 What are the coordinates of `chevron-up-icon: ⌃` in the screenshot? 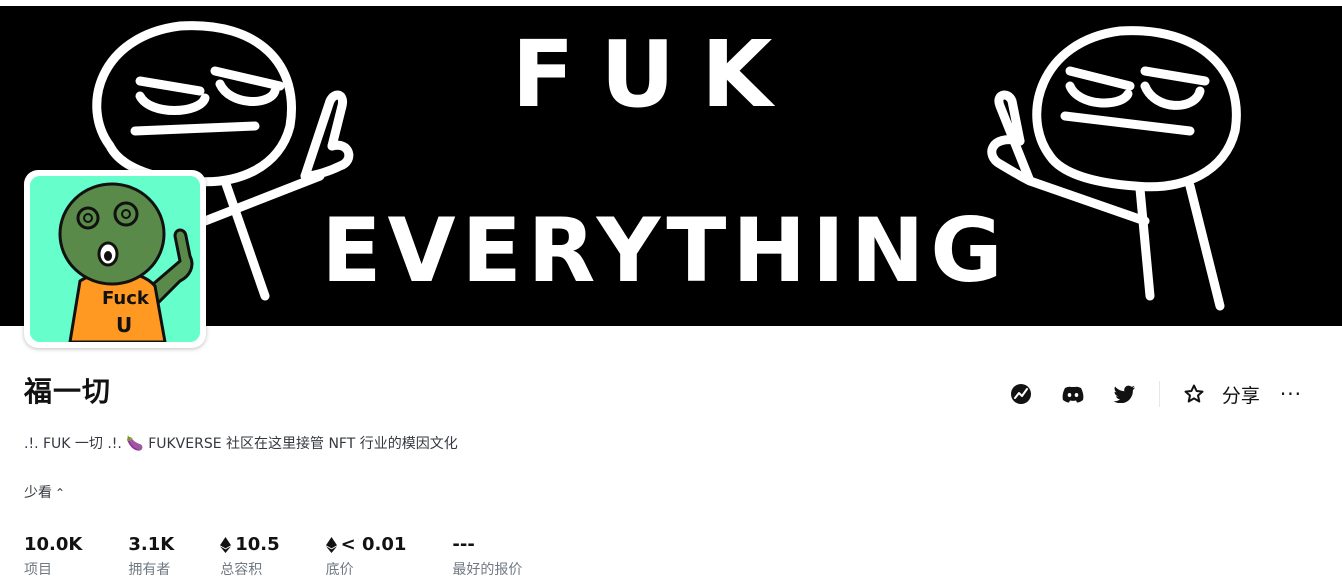 It's located at (60, 493).